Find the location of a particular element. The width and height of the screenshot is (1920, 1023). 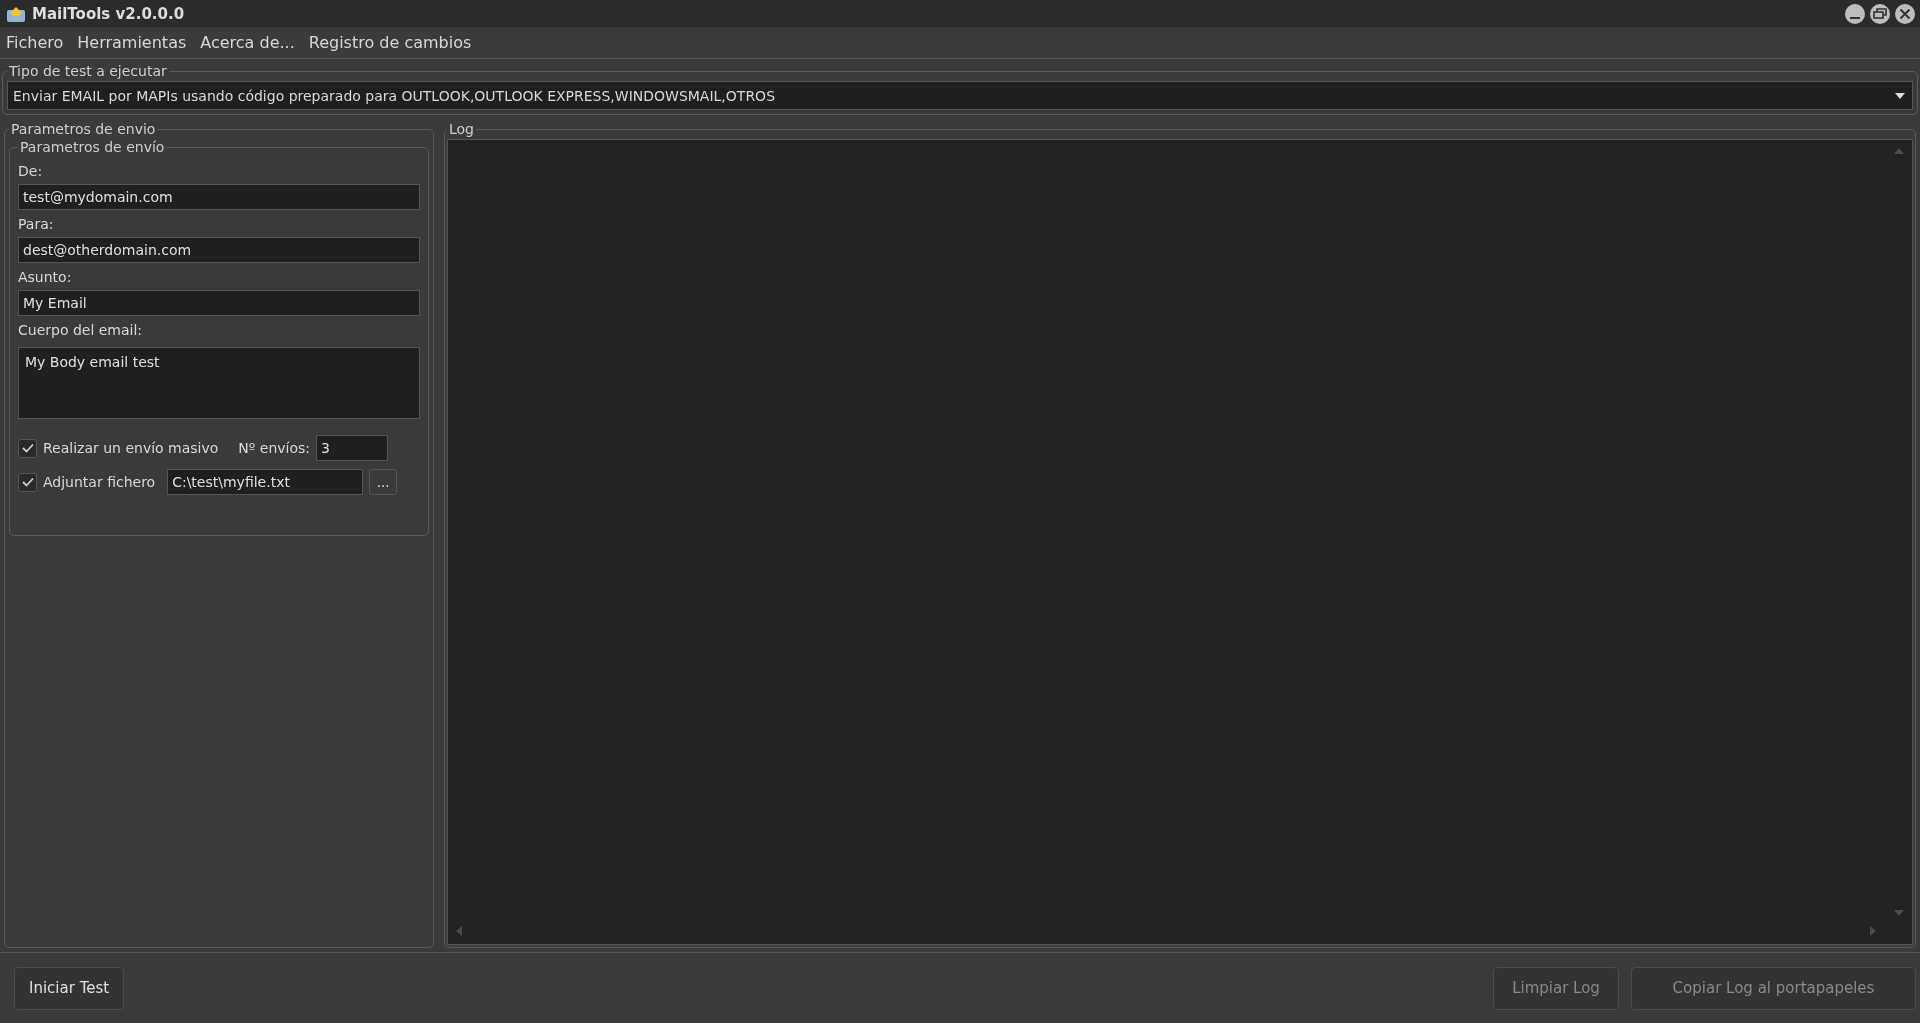

field-label: De: is located at coordinates (31, 171).